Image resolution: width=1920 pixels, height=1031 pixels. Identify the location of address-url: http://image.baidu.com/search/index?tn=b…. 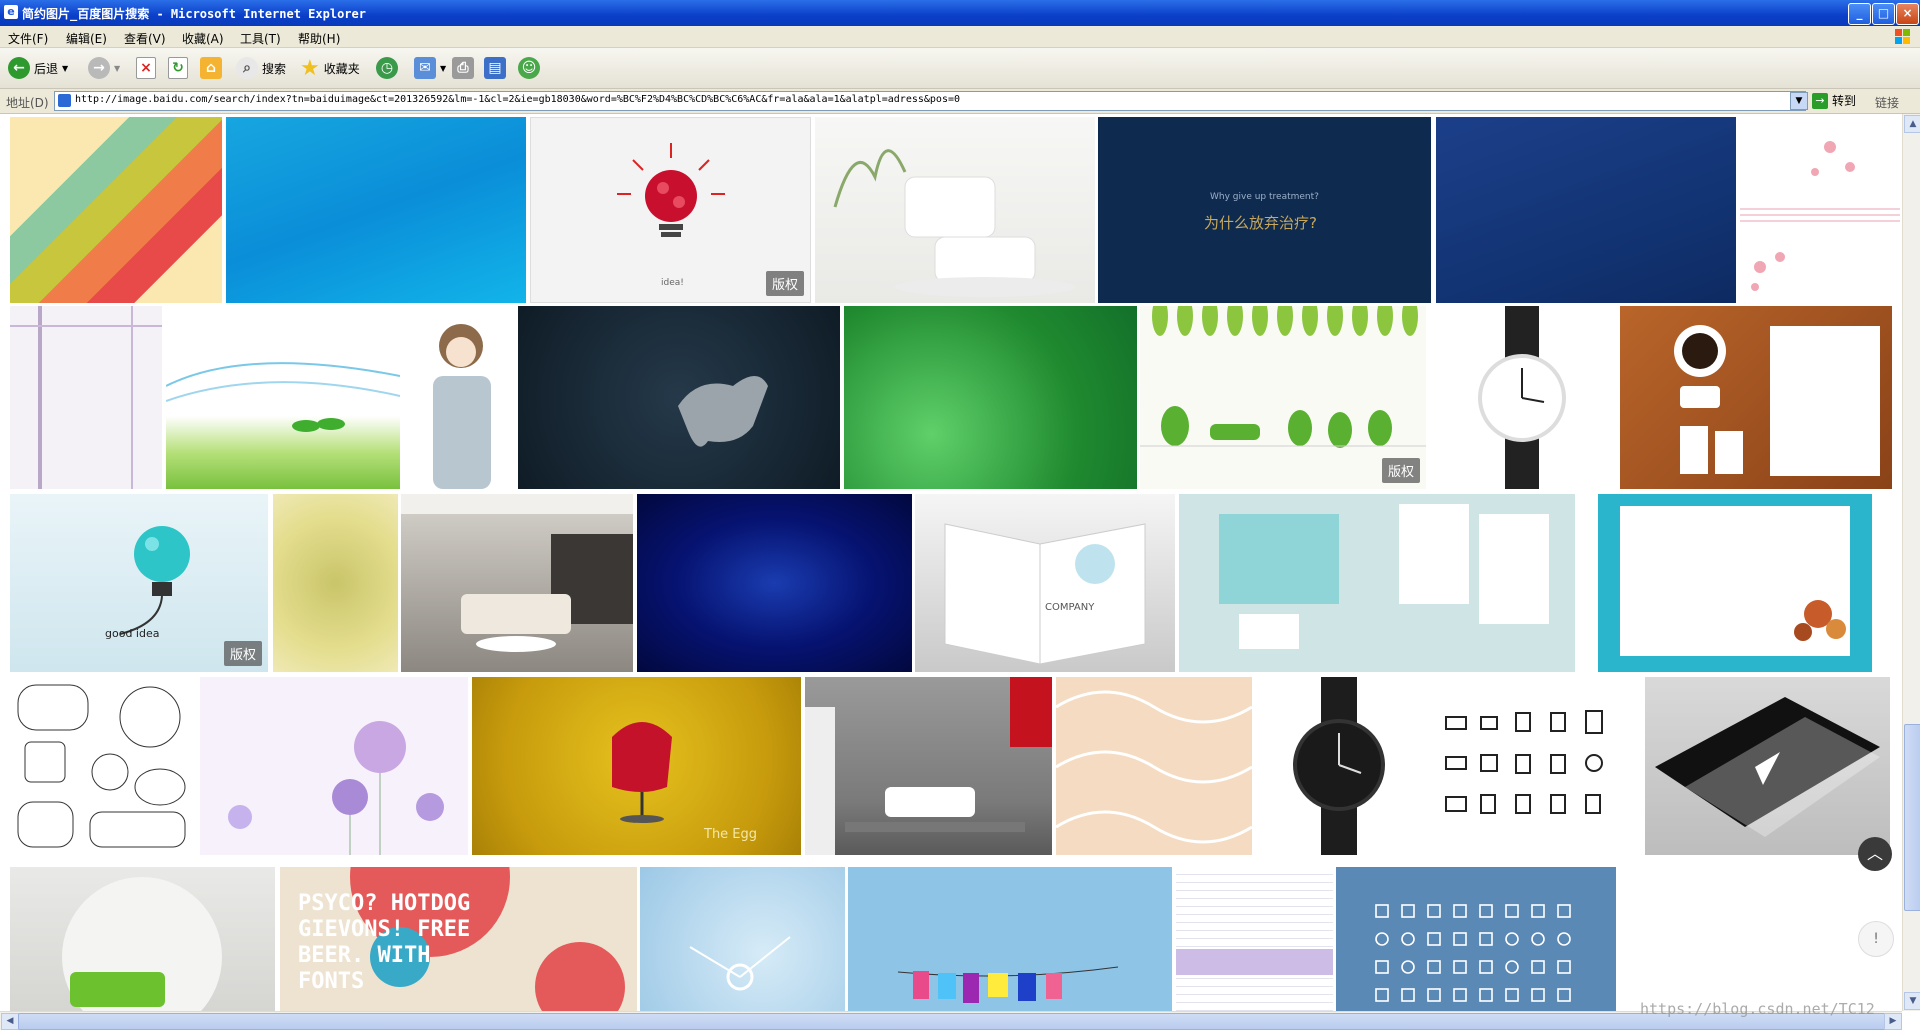
(517, 99).